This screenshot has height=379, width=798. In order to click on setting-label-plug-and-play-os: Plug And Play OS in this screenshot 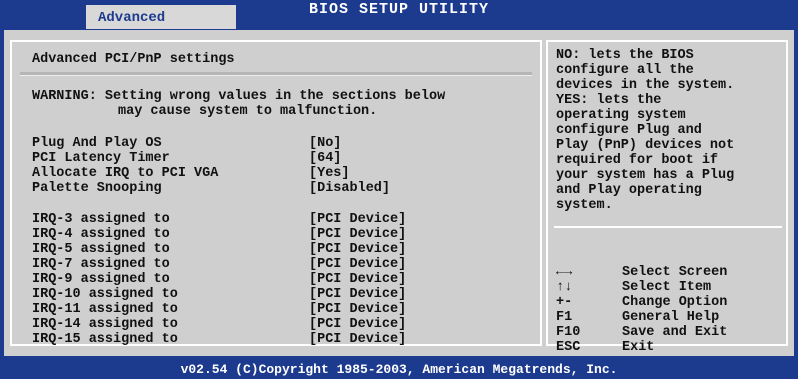, I will do `click(97, 143)`.